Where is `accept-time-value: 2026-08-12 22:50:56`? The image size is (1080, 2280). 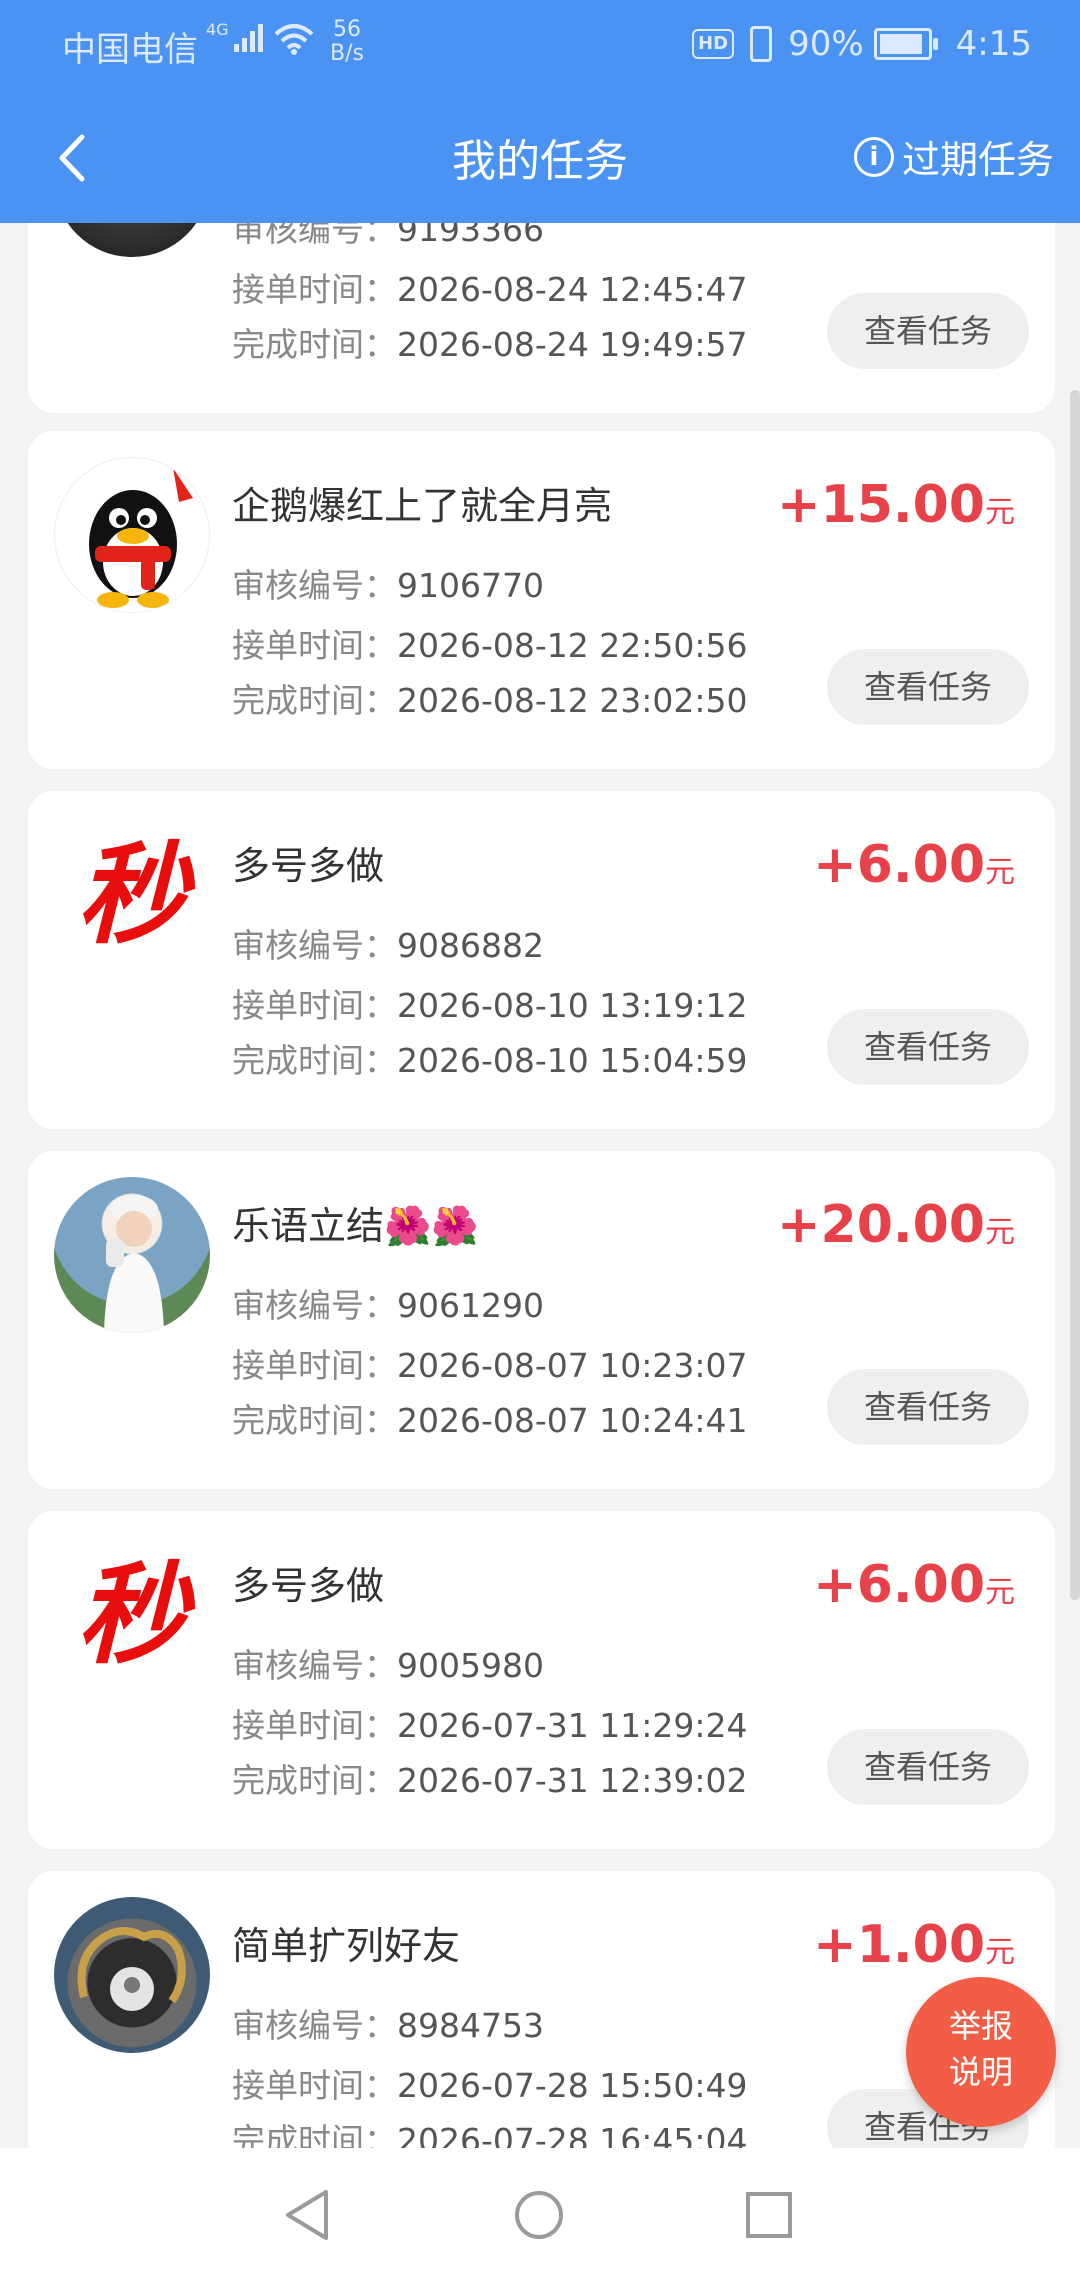 accept-time-value: 2026-08-12 22:50:56 is located at coordinates (572, 645).